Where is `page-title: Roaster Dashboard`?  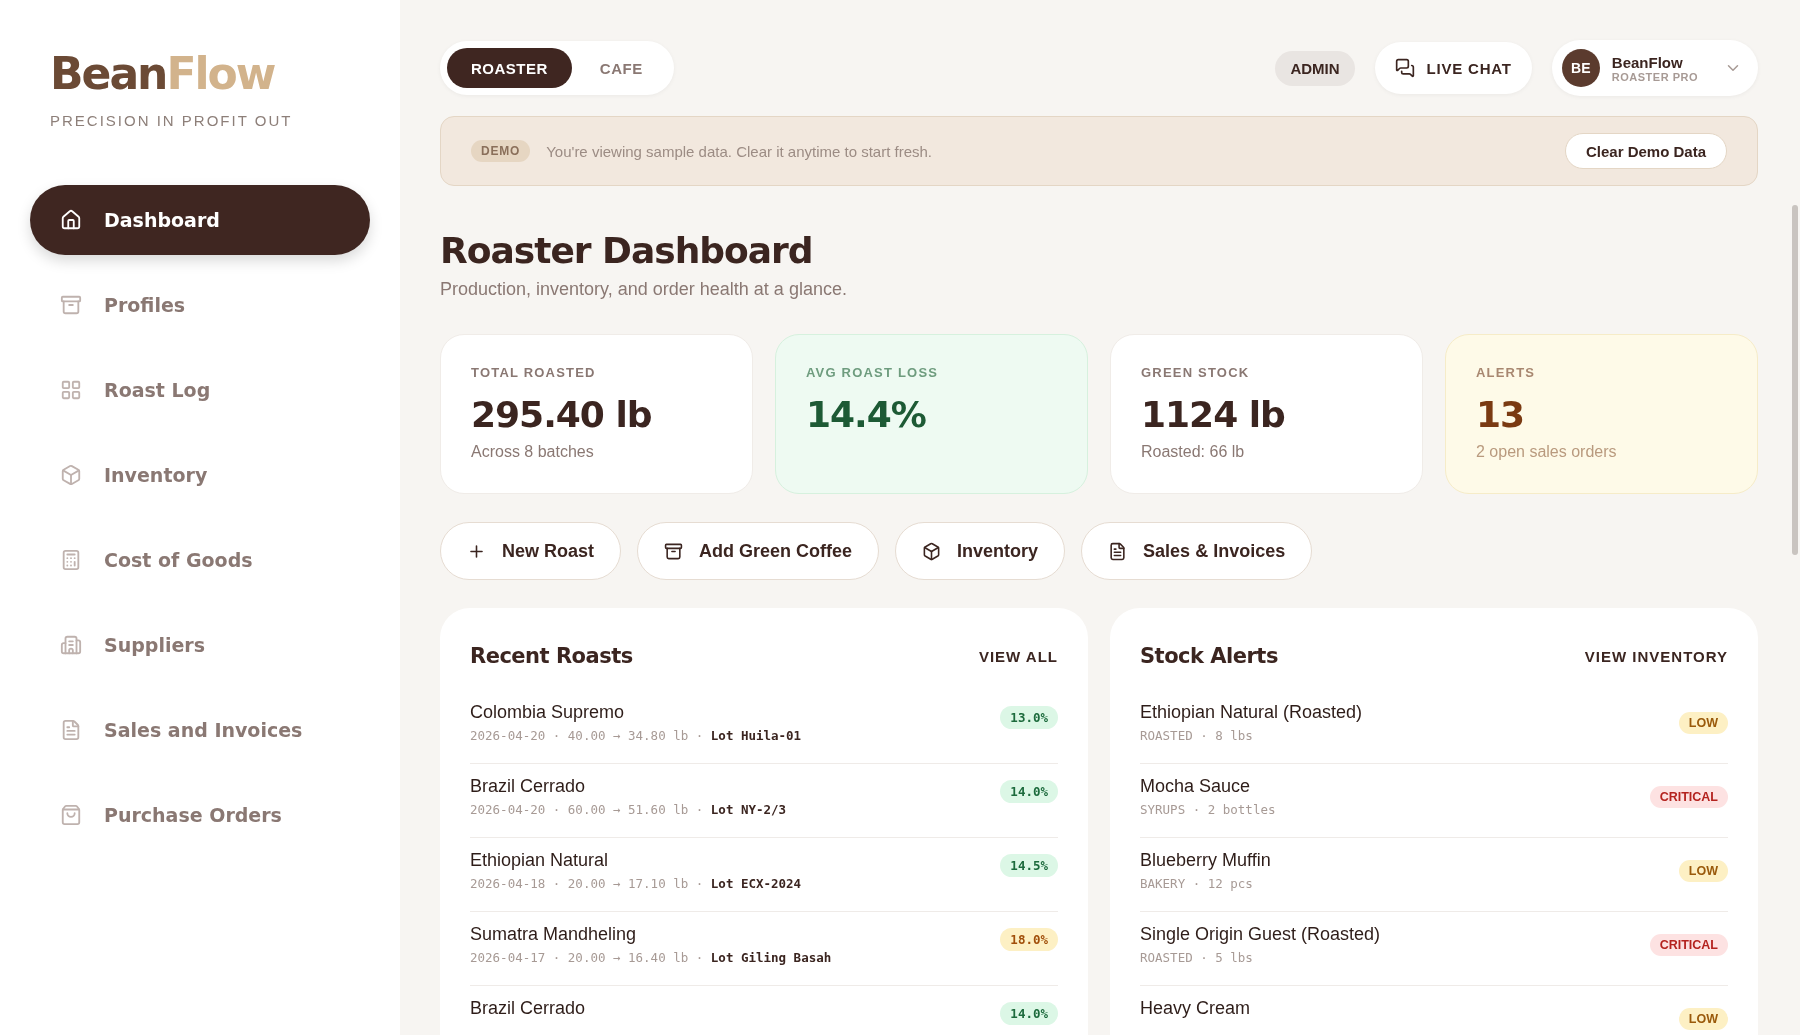 page-title: Roaster Dashboard is located at coordinates (627, 250).